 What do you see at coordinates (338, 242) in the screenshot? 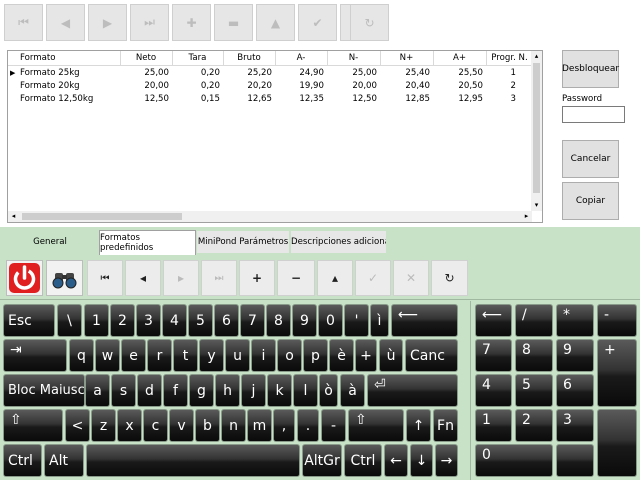
I see `tab-descripciones-adicionales: Descripciones adicionales` at bounding box center [338, 242].